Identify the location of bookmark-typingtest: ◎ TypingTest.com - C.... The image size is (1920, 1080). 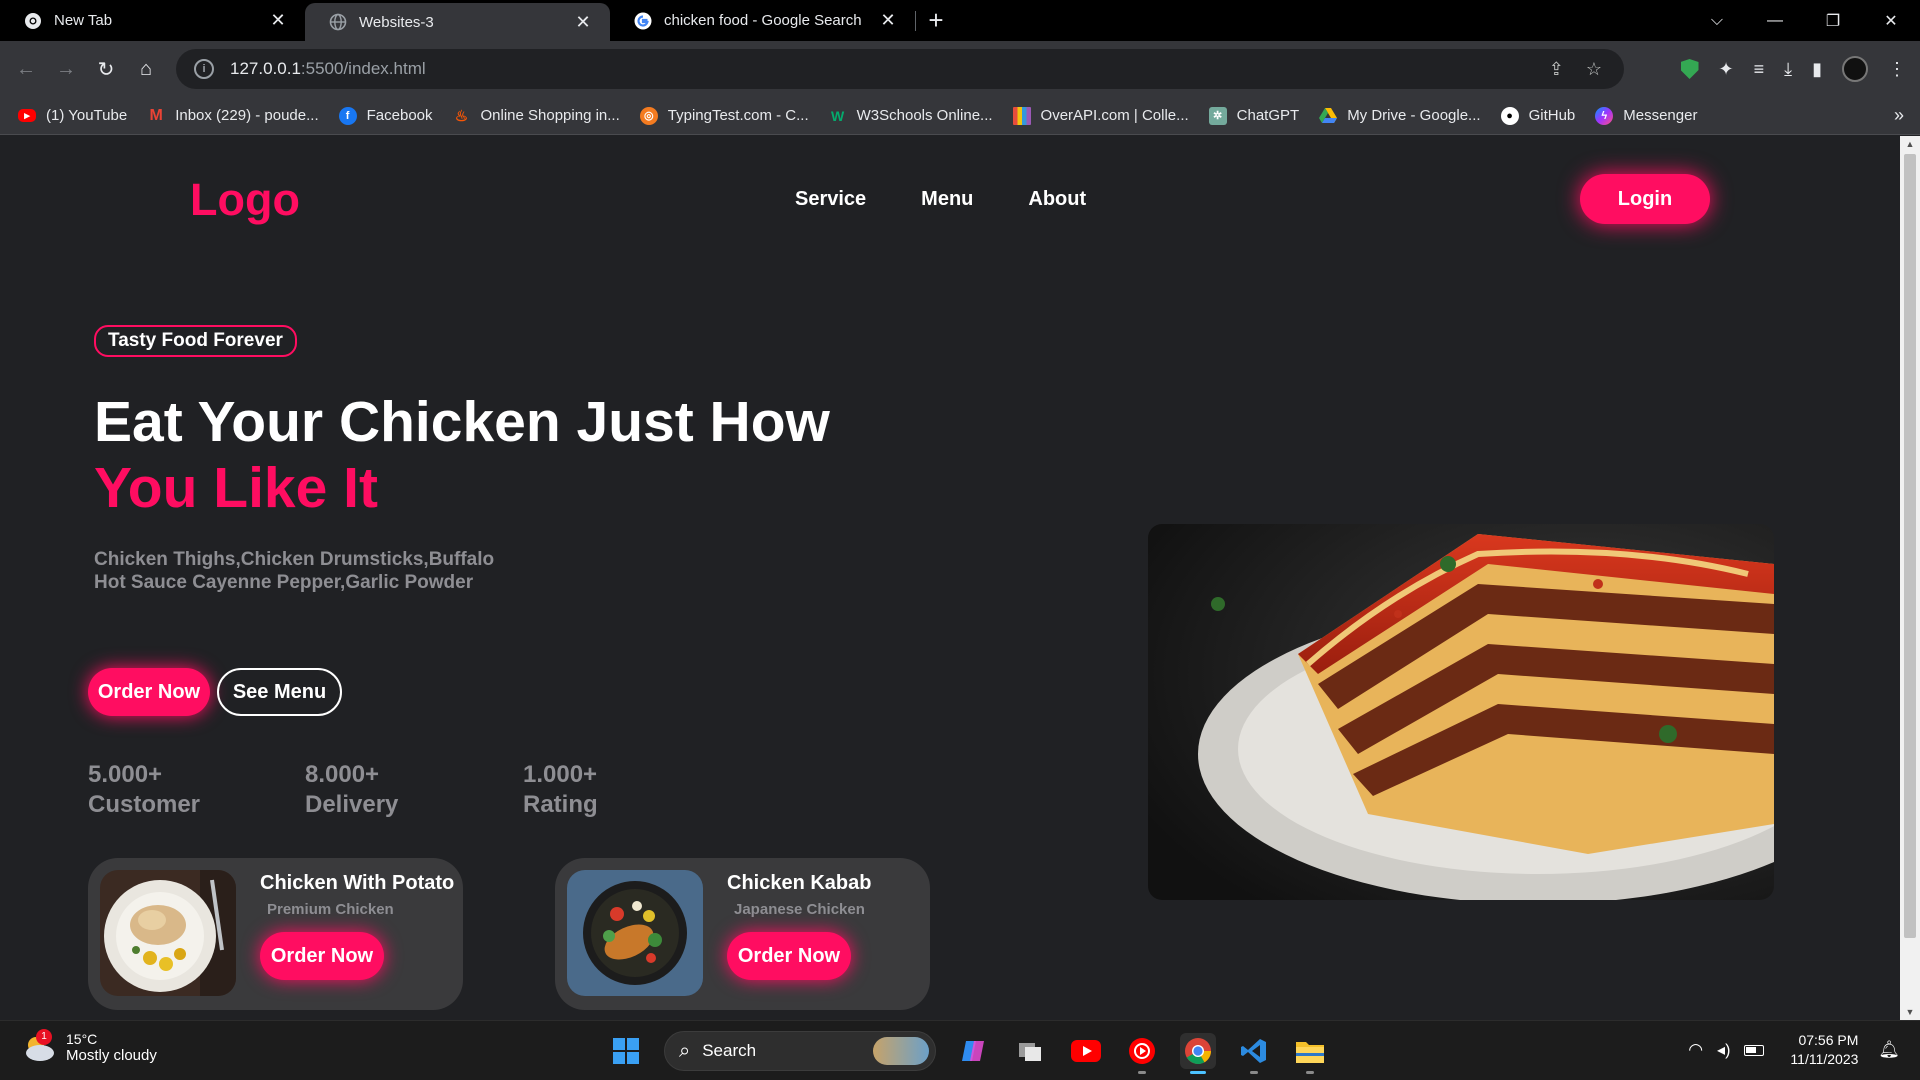
(724, 115).